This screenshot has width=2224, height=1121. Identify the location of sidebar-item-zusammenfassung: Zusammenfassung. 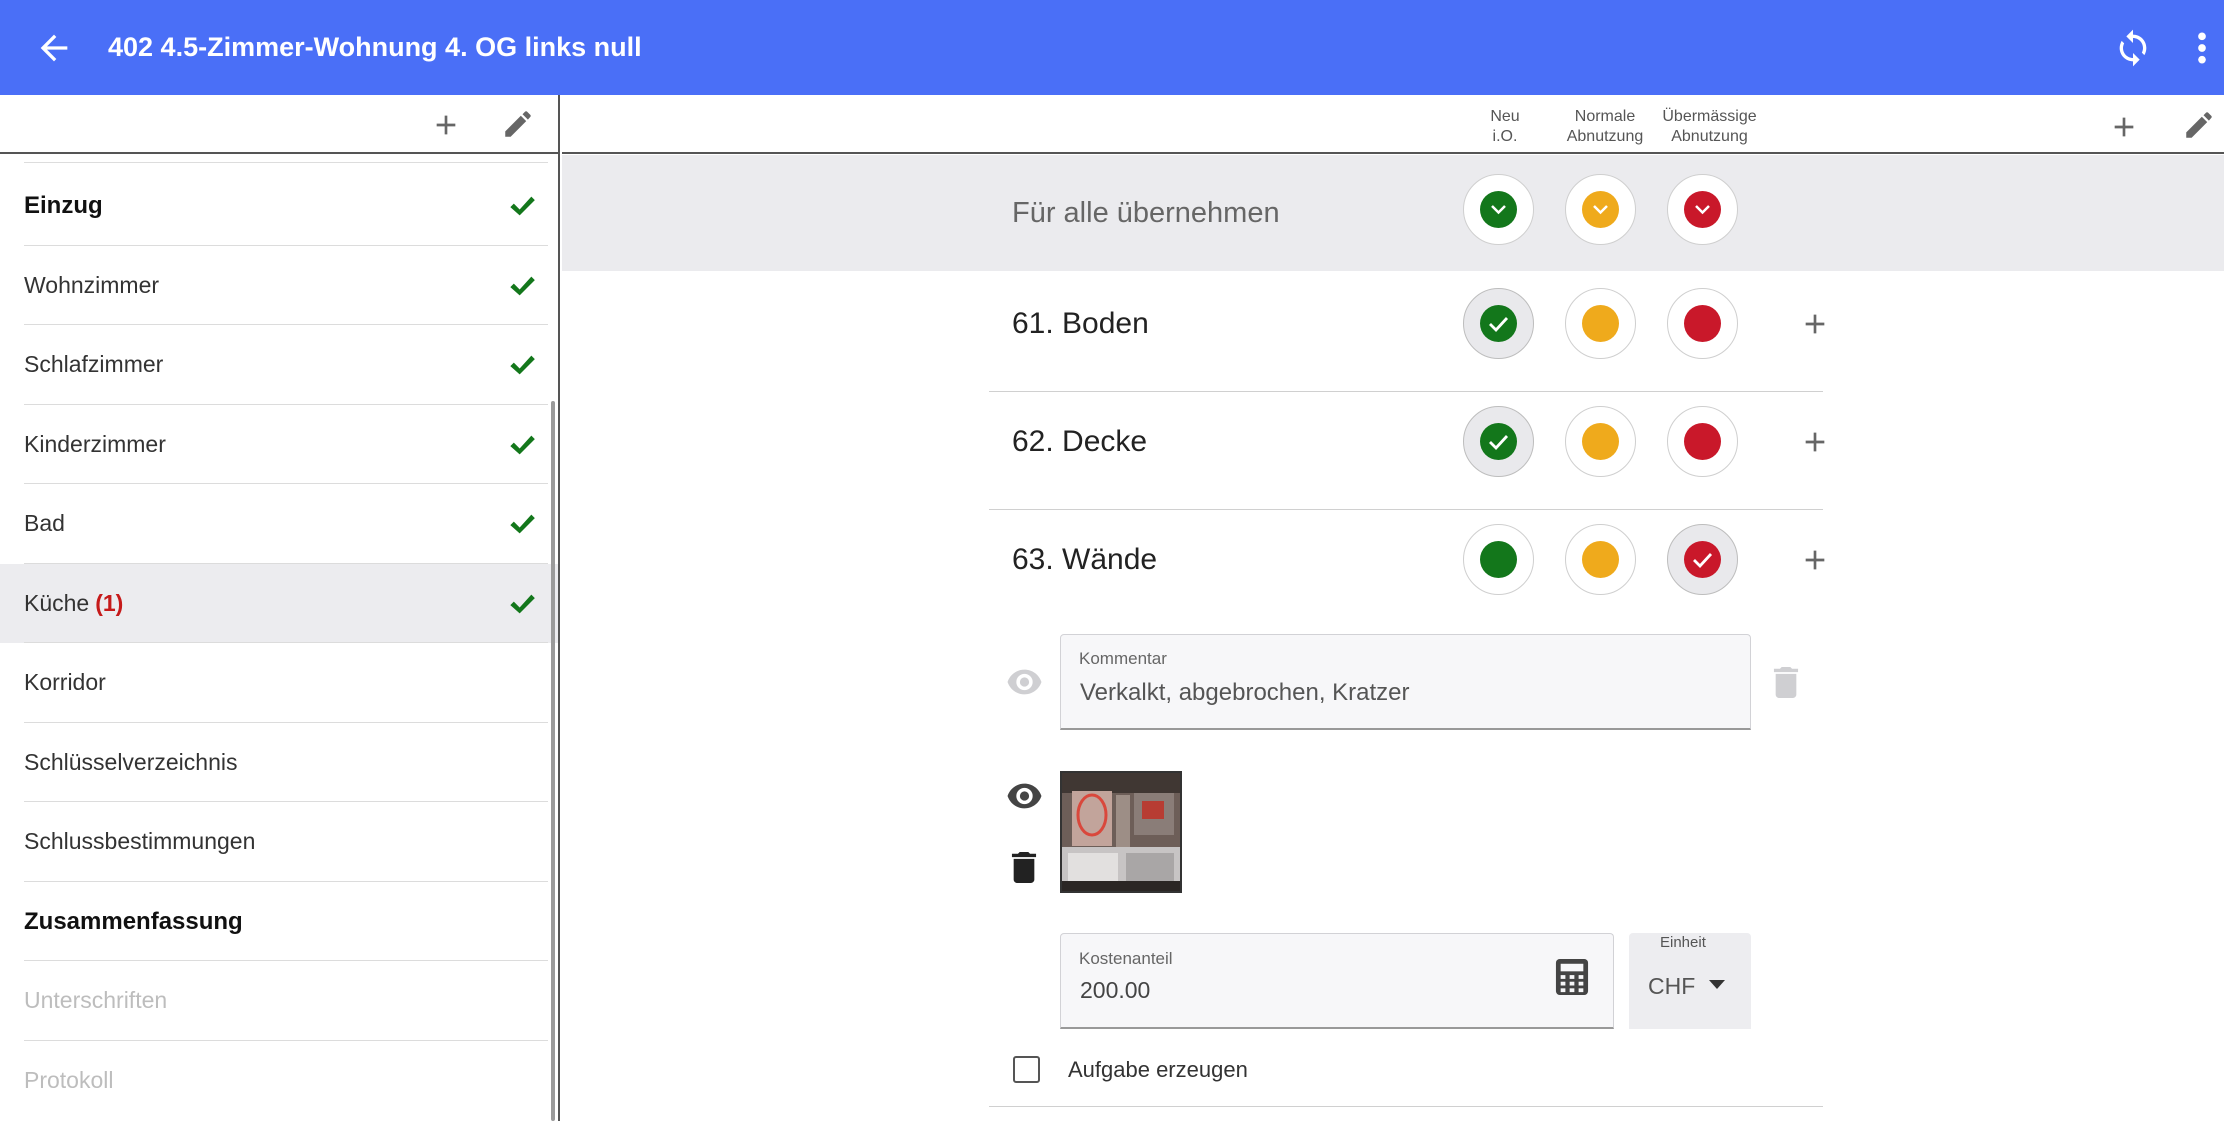
(279, 921).